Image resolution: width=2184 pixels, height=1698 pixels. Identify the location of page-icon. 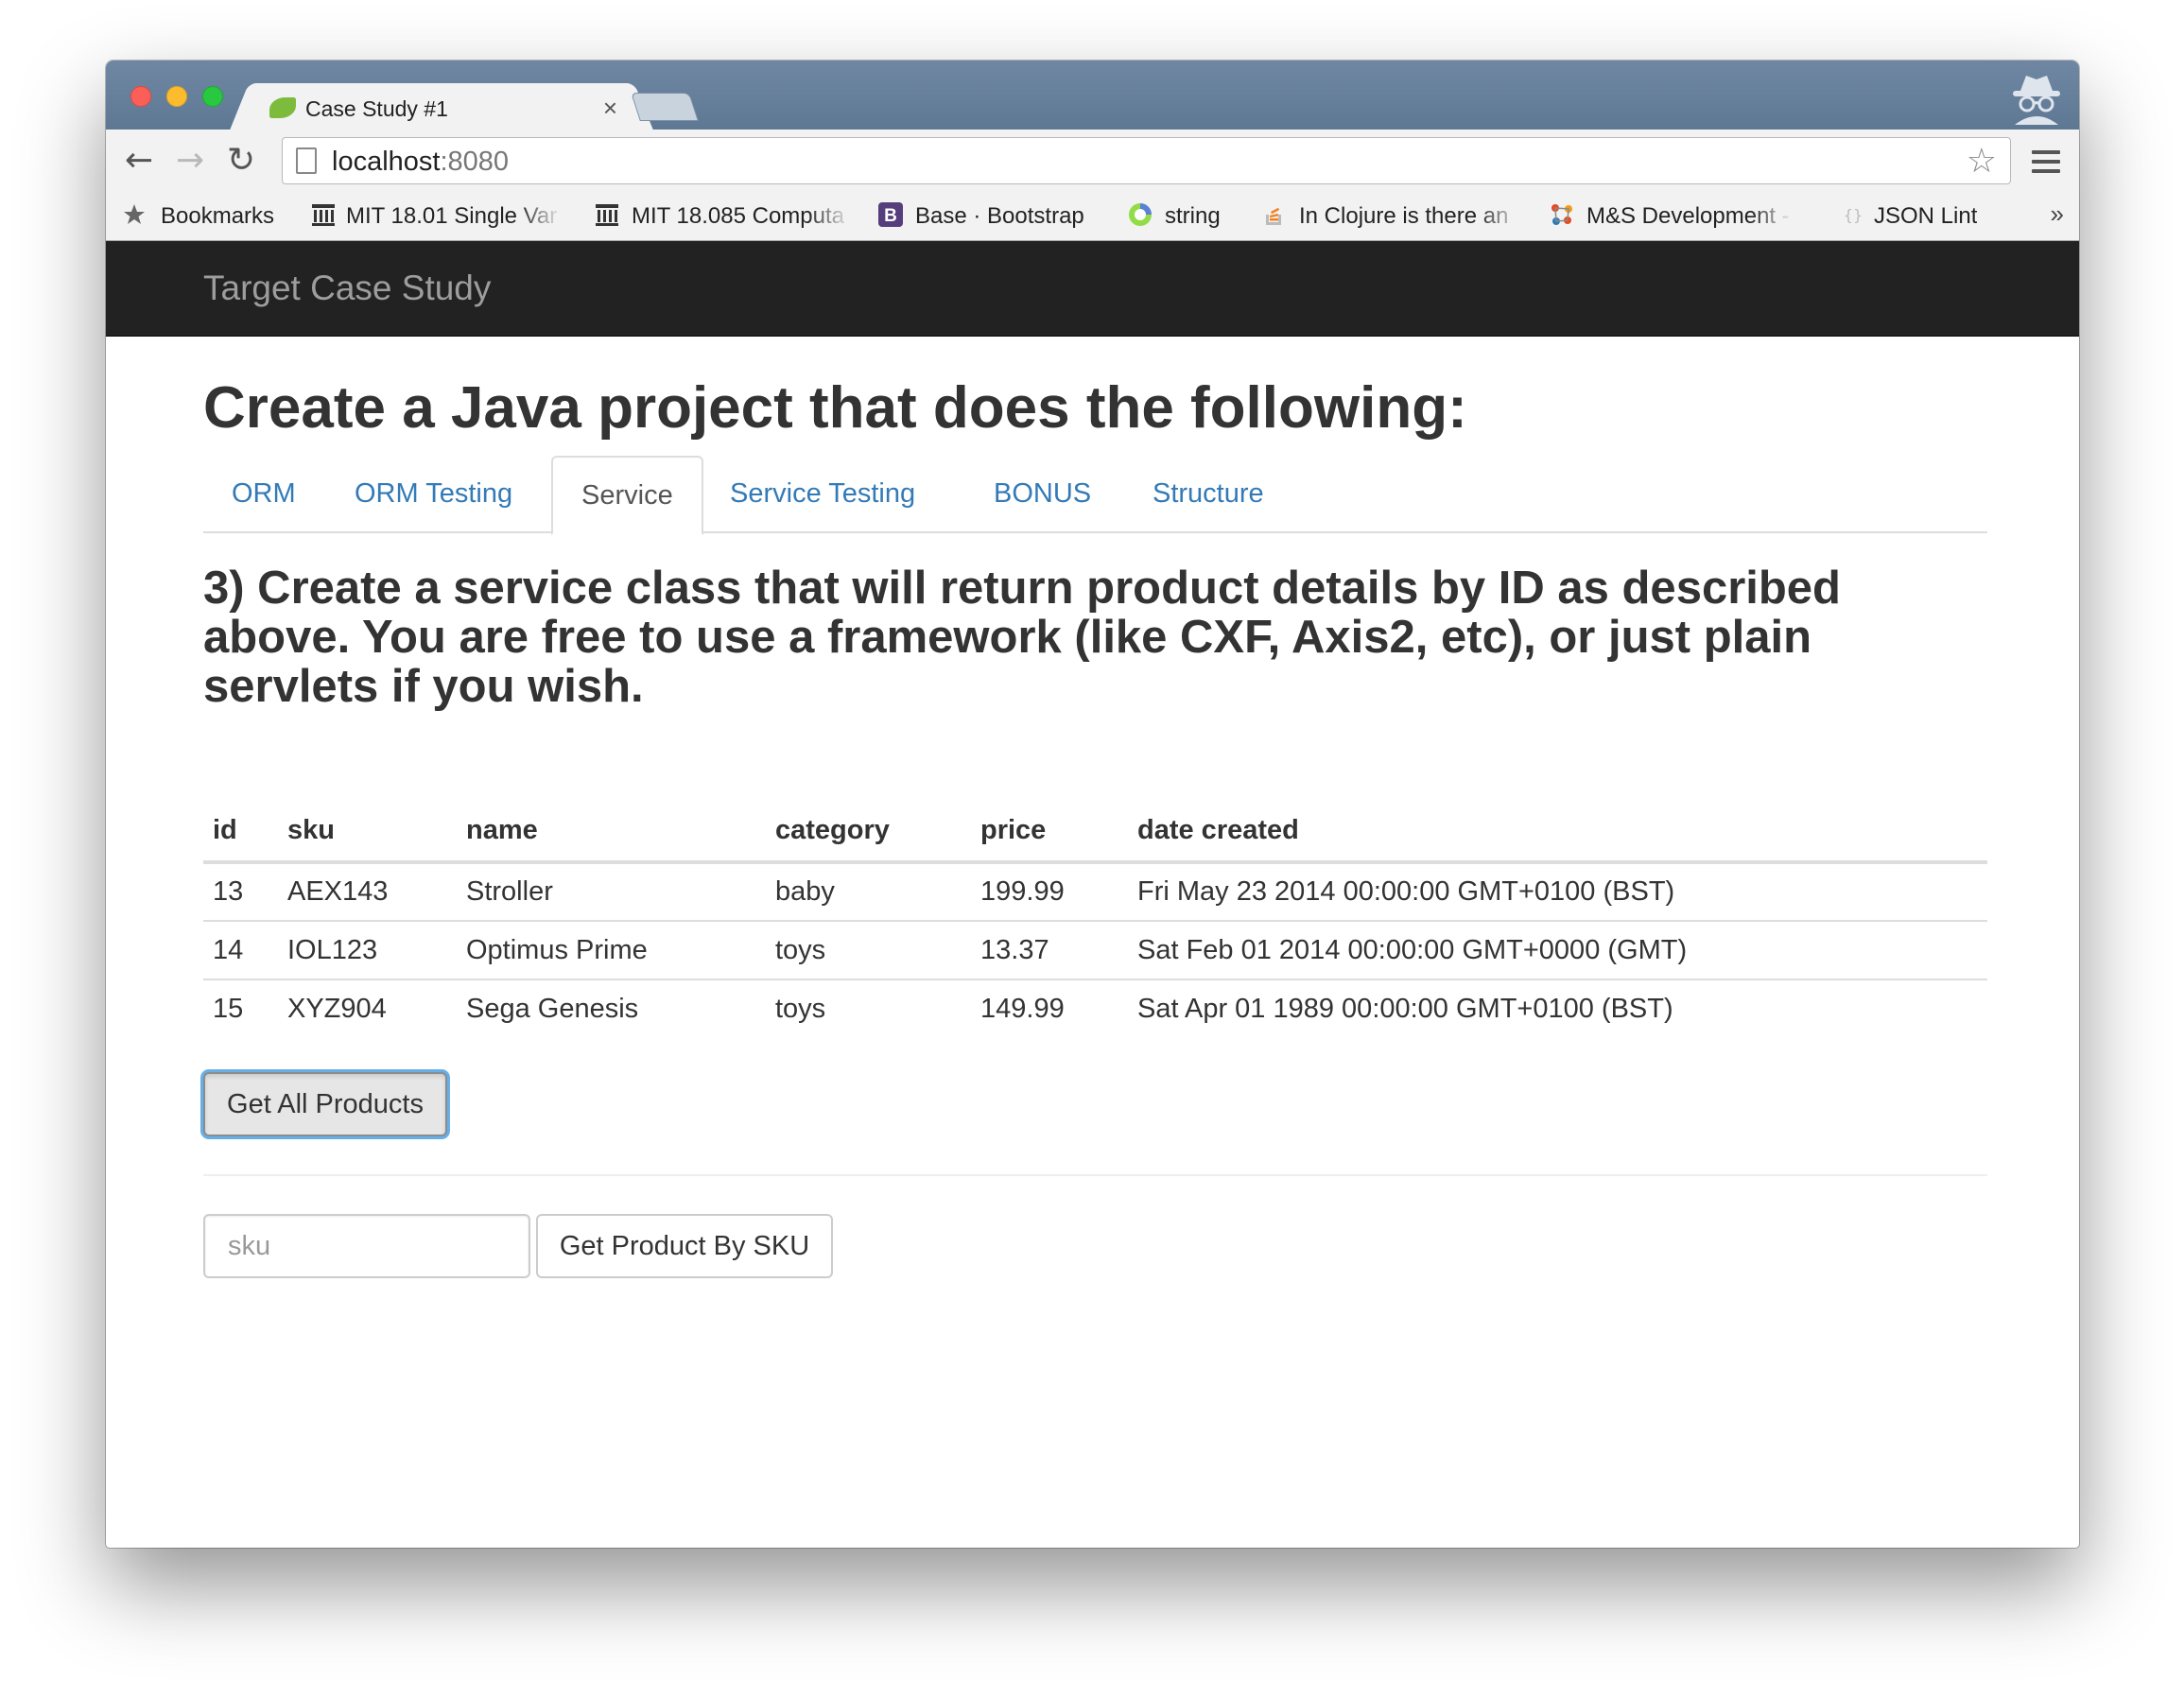
(306, 160).